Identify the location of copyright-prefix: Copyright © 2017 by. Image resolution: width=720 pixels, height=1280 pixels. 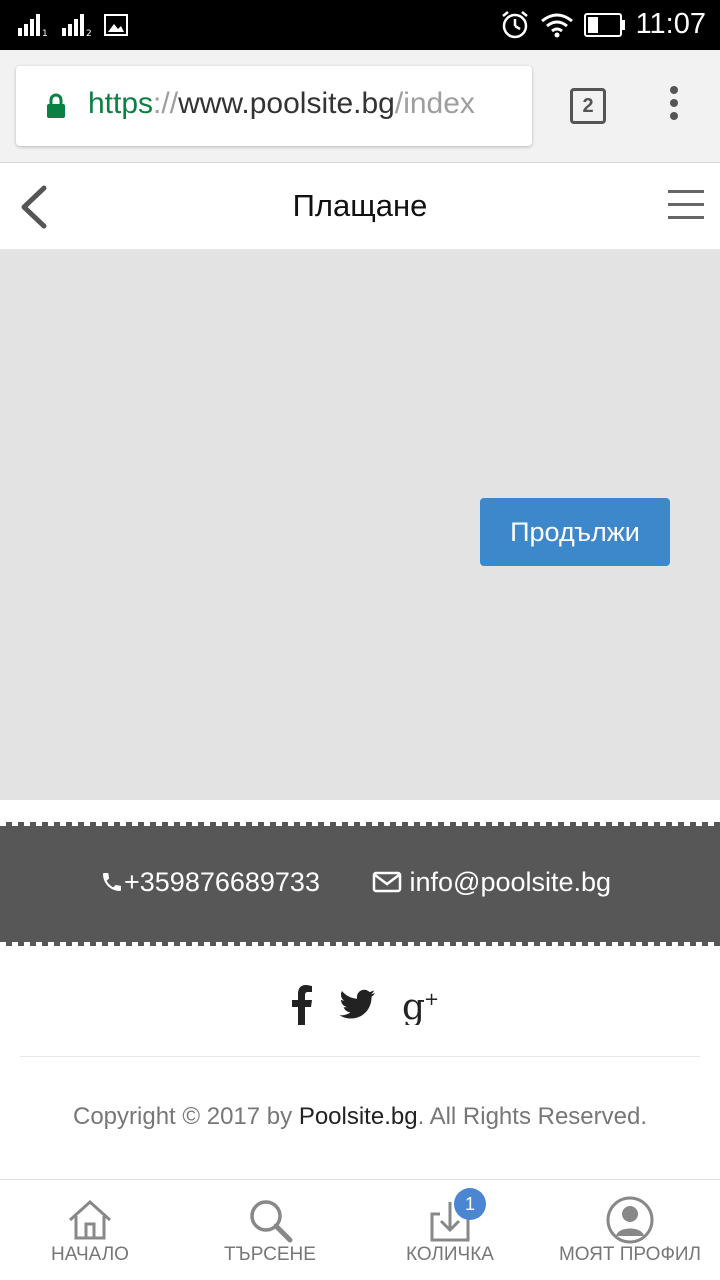
(186, 1116).